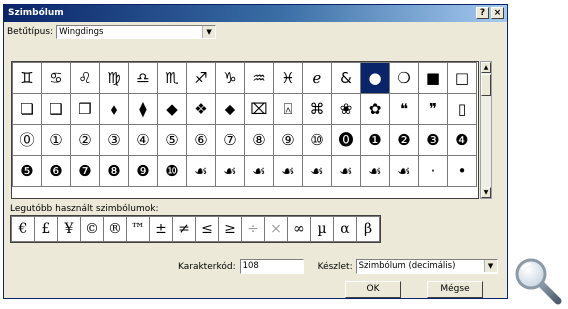 This screenshot has height=309, width=568. Describe the element at coordinates (56, 109) in the screenshot. I see `symbol-cell: ❑` at that location.